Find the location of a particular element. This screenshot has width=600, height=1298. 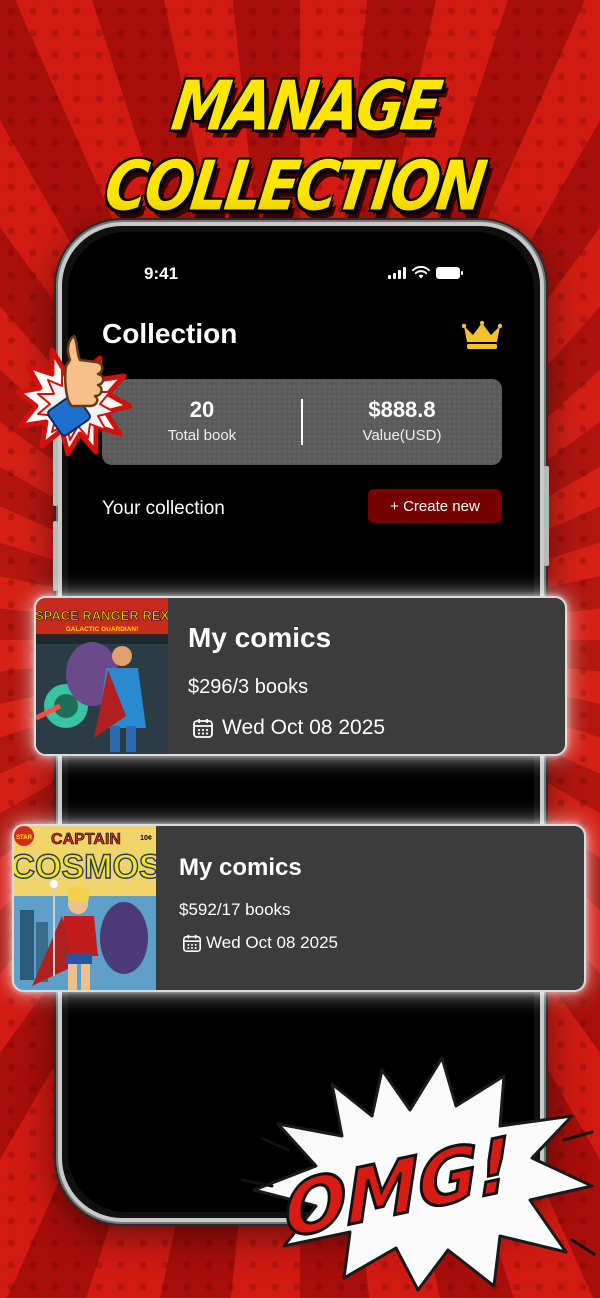

comic-cover-image: SPACE RANGER REX GALACTIC GUARDIAN! is located at coordinates (102, 676).